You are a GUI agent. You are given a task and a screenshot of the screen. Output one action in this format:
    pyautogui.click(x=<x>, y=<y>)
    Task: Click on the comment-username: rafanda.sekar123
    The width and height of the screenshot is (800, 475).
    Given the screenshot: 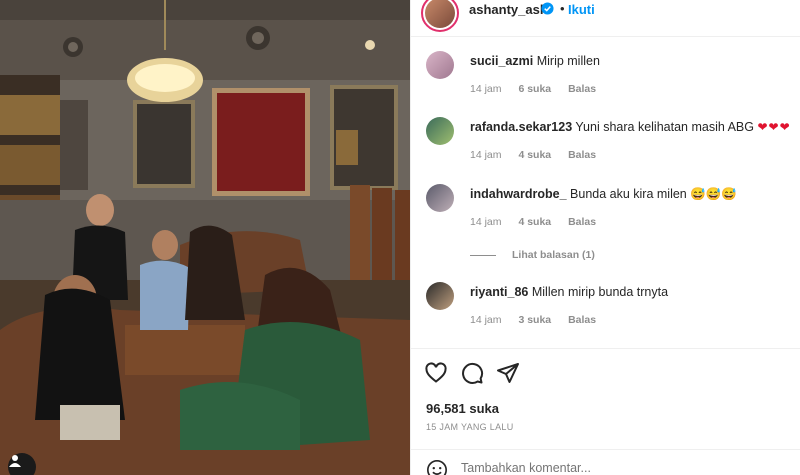 What is the action you would take?
    pyautogui.click(x=521, y=127)
    